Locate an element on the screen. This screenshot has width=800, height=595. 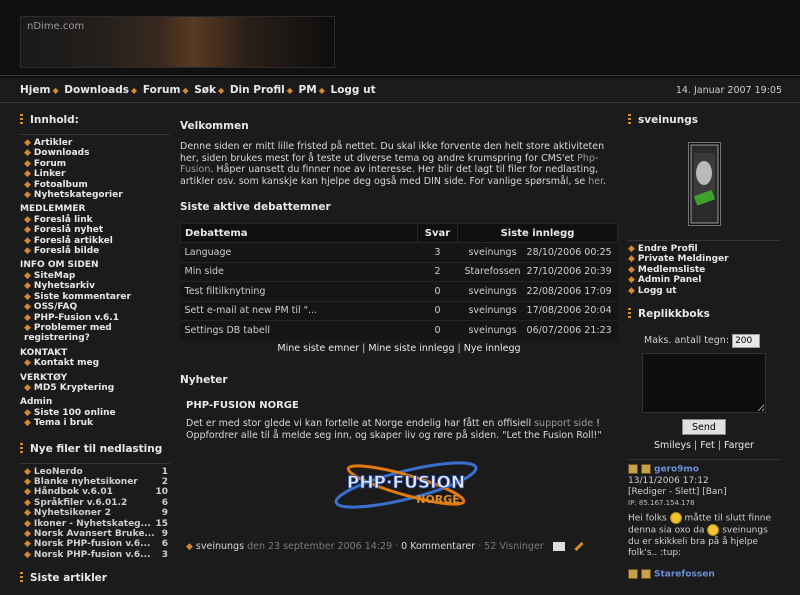
menu-item-label: Nyhetskategorier is located at coordinates (78, 195).